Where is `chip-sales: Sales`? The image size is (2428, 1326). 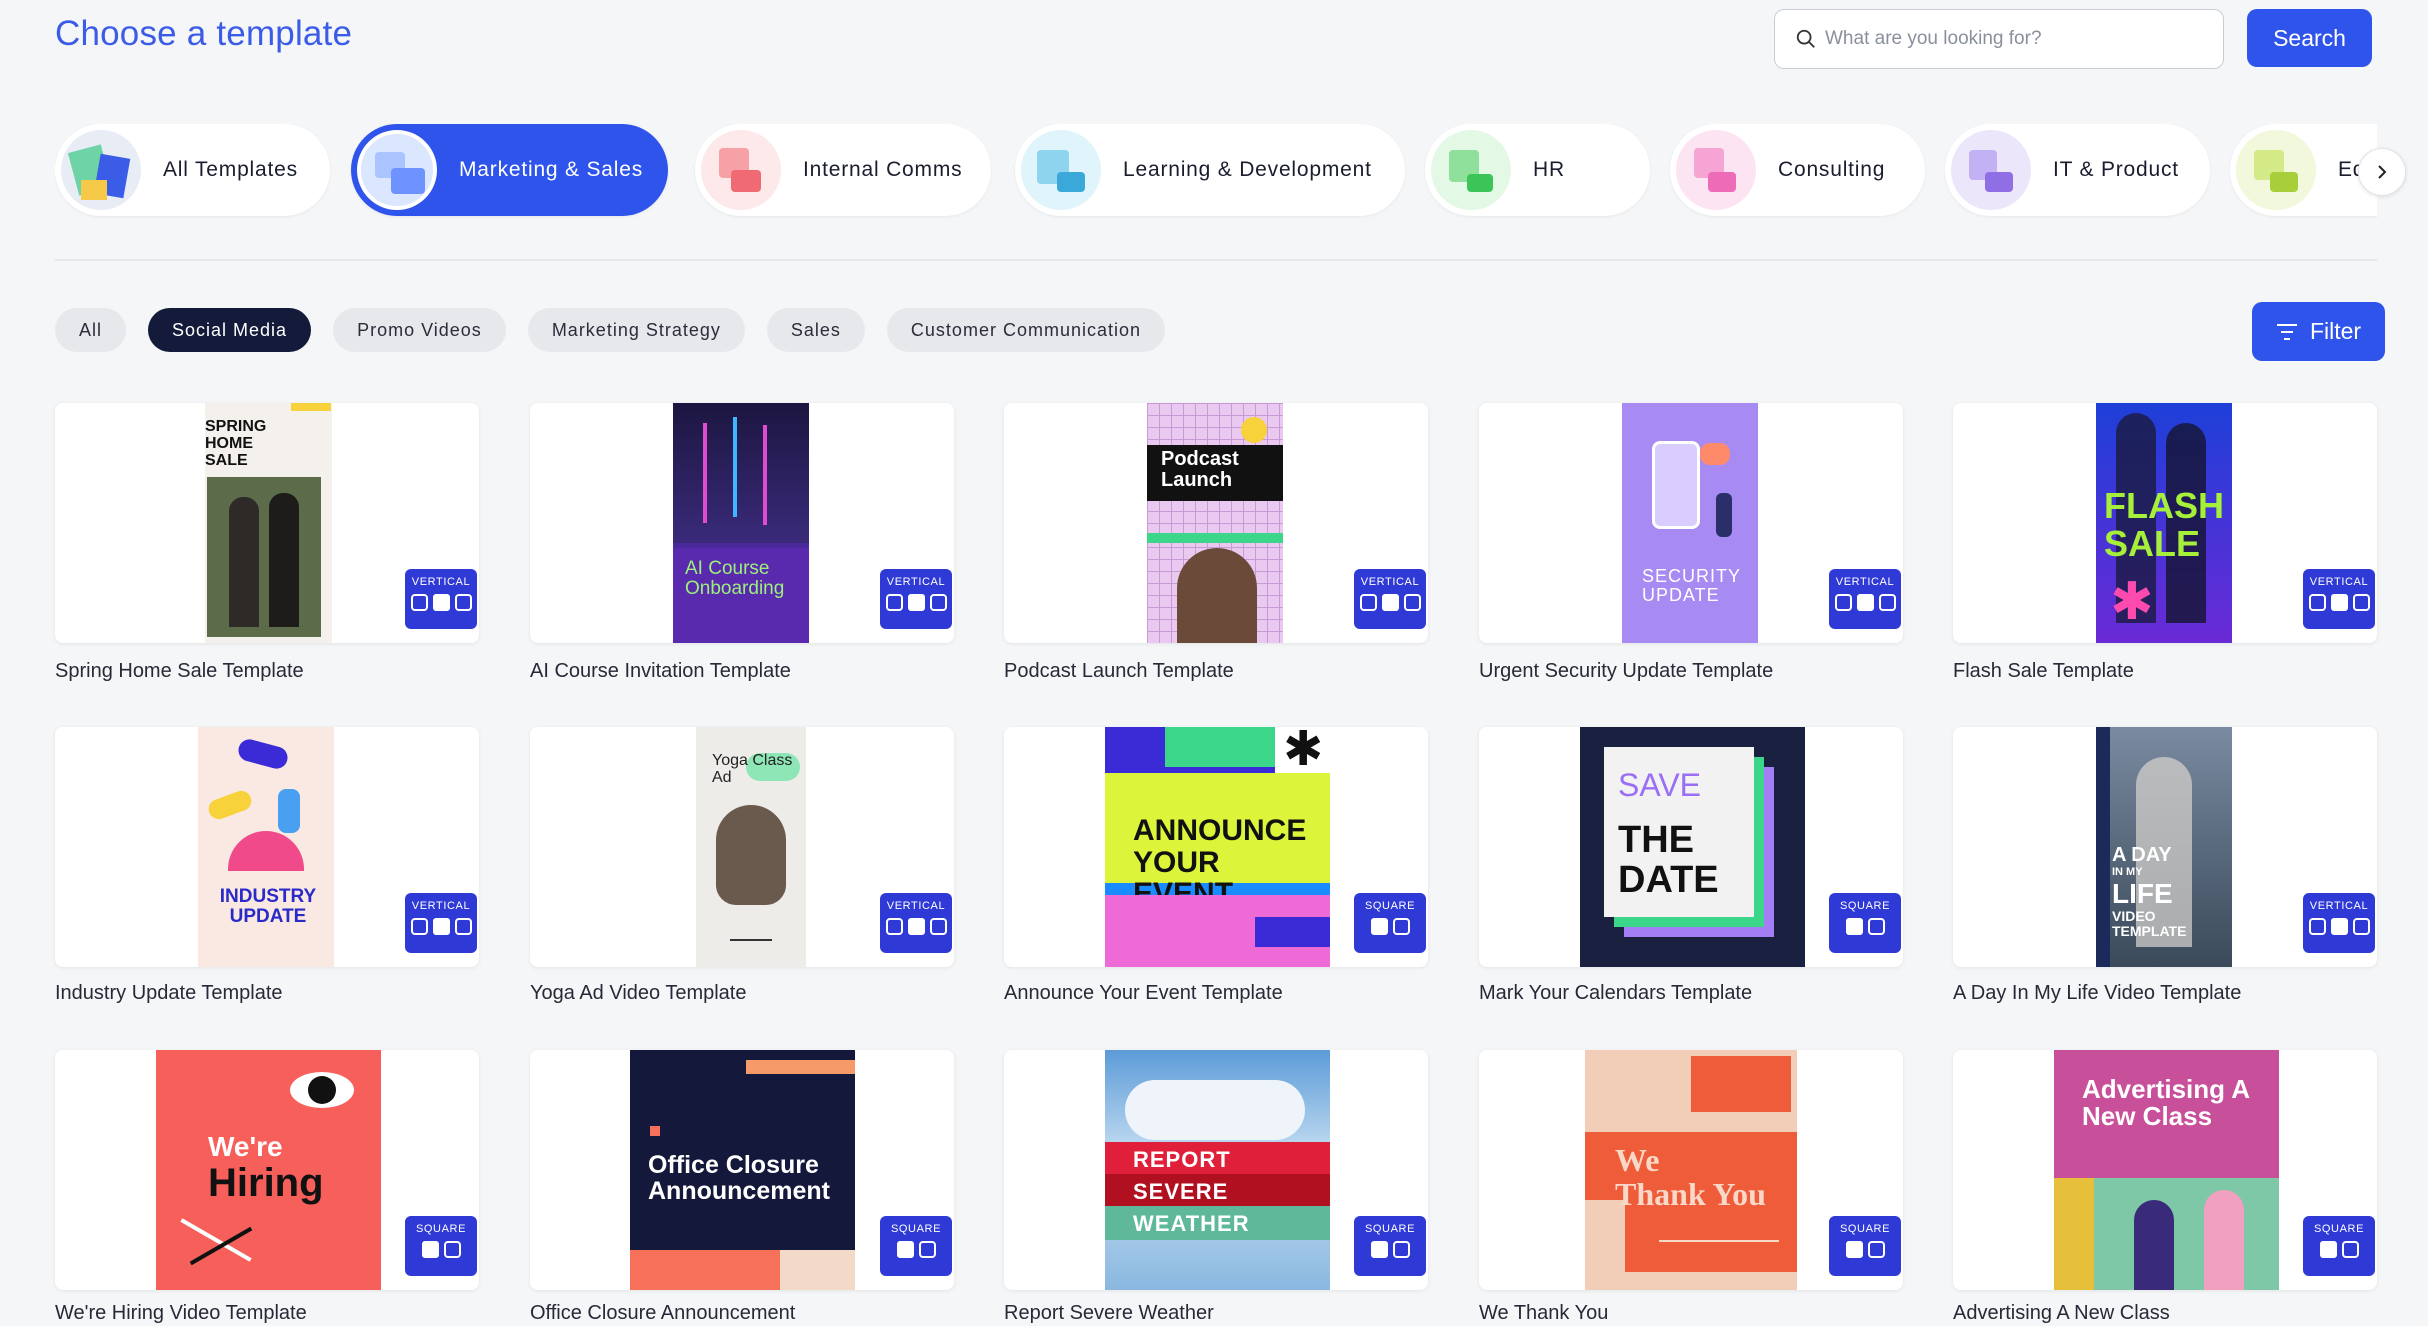
chip-sales: Sales is located at coordinates (815, 330).